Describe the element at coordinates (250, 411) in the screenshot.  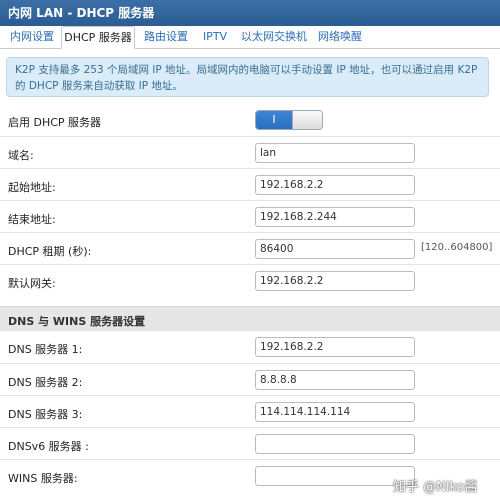
I see `dns3-row: DNS 服务器 3:` at that location.